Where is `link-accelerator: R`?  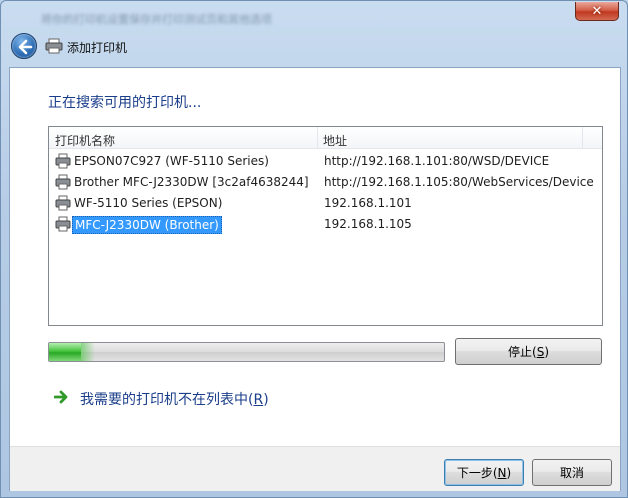
link-accelerator: R is located at coordinates (258, 400).